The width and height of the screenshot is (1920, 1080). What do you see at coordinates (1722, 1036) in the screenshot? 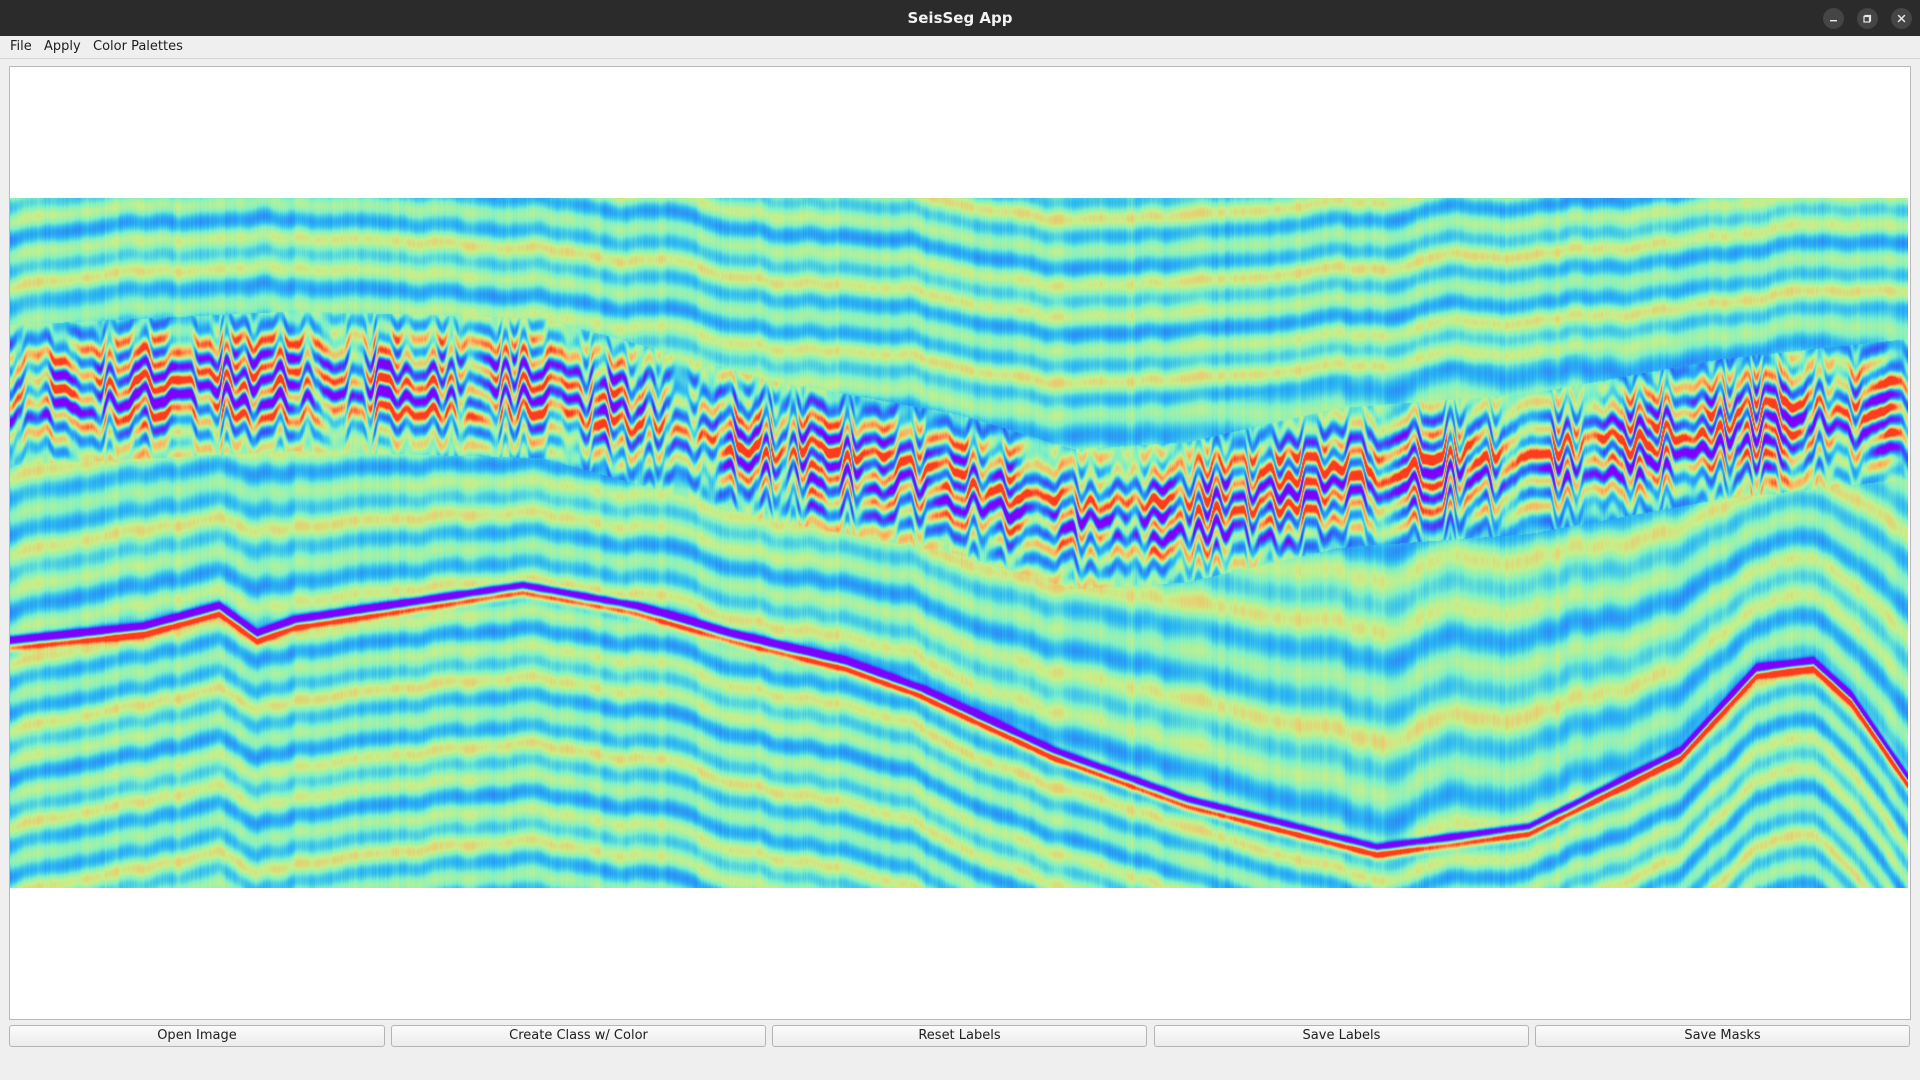
I see `save-masks-button: Save Masks` at bounding box center [1722, 1036].